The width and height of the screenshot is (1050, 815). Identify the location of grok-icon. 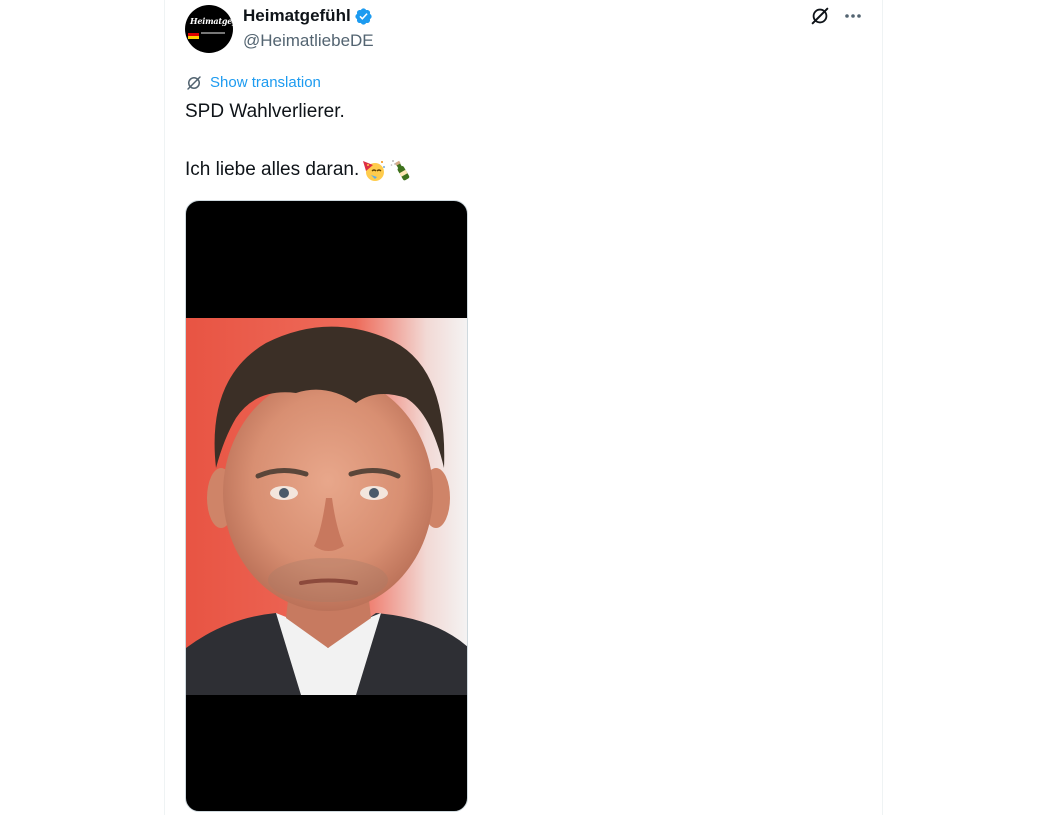
(820, 16).